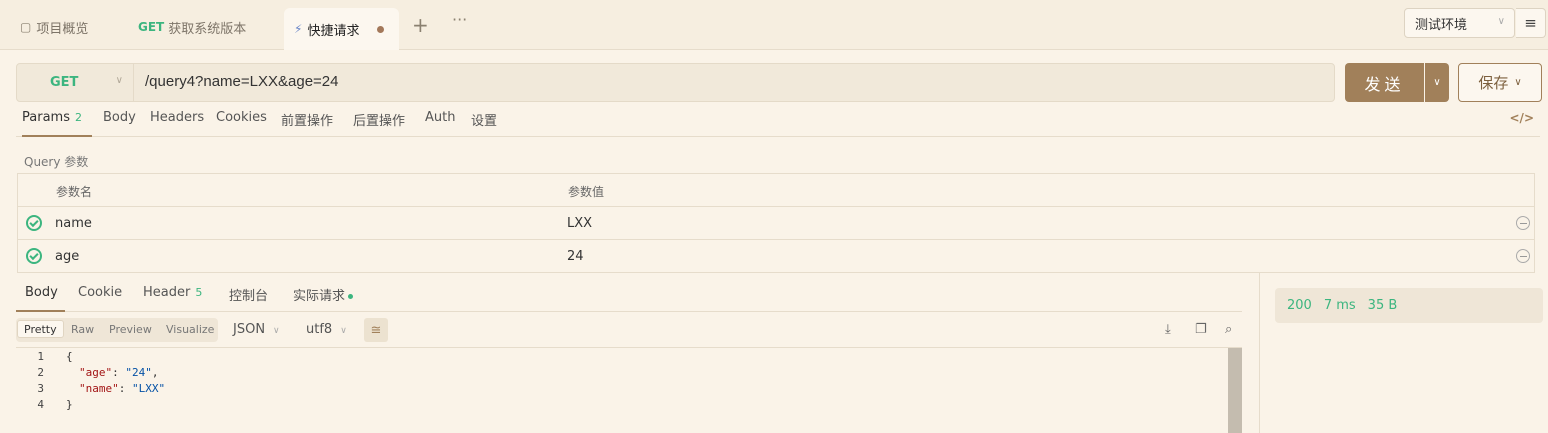 The width and height of the screenshot is (1548, 433). What do you see at coordinates (56, 162) in the screenshot?
I see `query-section-title: Query 参数` at bounding box center [56, 162].